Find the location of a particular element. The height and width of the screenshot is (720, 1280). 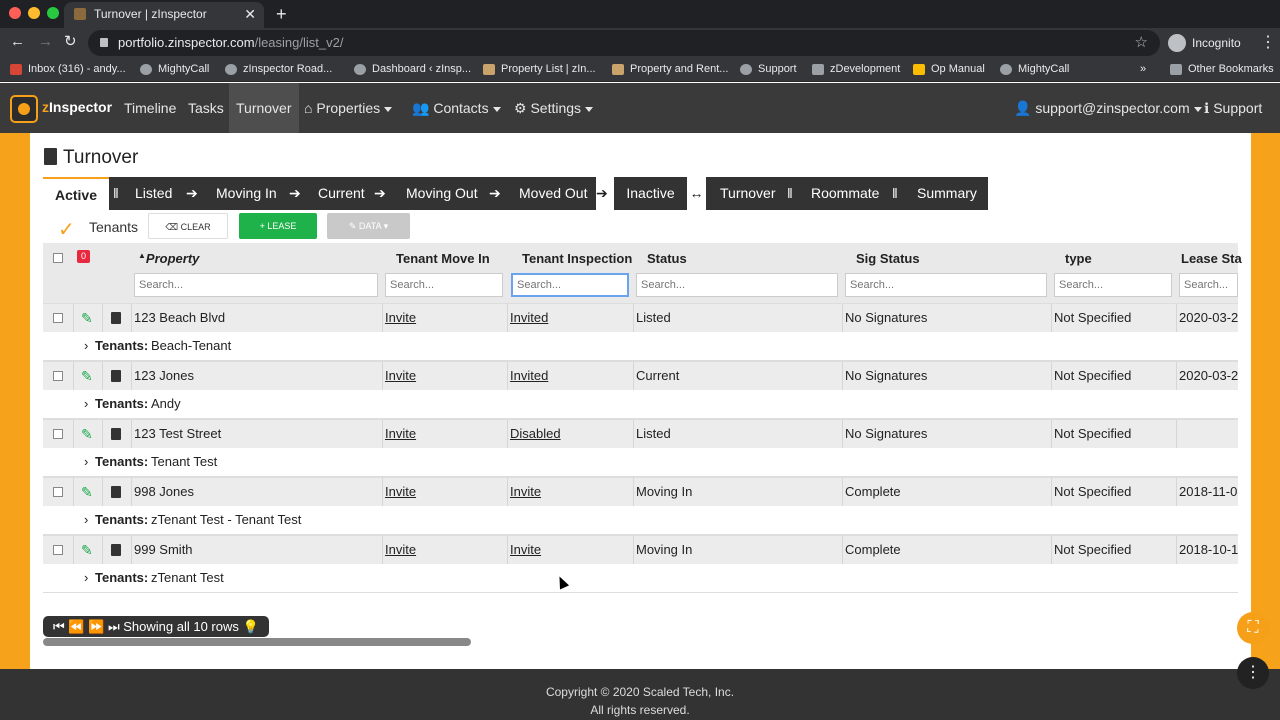

search-input-inspection is located at coordinates (570, 285).